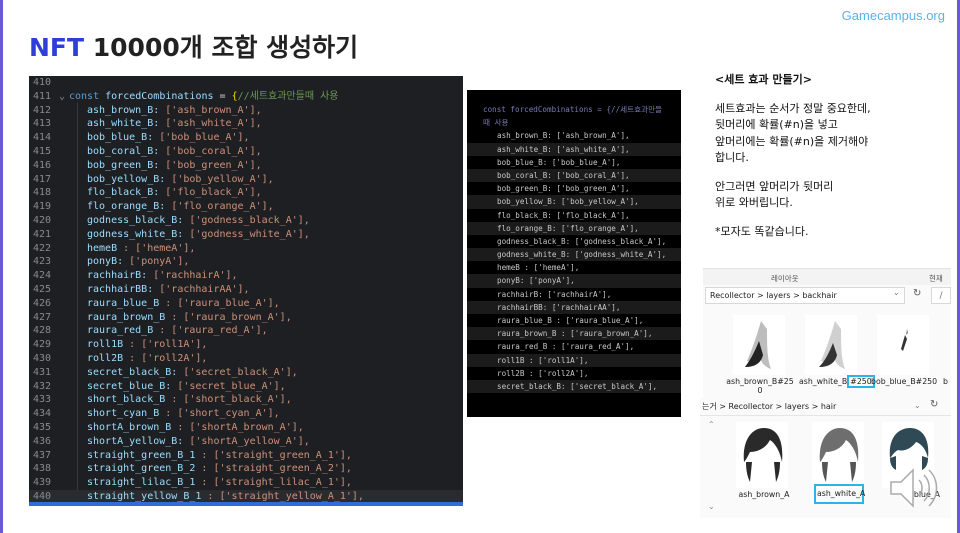 This screenshot has width=960, height=533. Describe the element at coordinates (762, 455) in the screenshot. I see `file-thumb-ash-brown-a` at that location.